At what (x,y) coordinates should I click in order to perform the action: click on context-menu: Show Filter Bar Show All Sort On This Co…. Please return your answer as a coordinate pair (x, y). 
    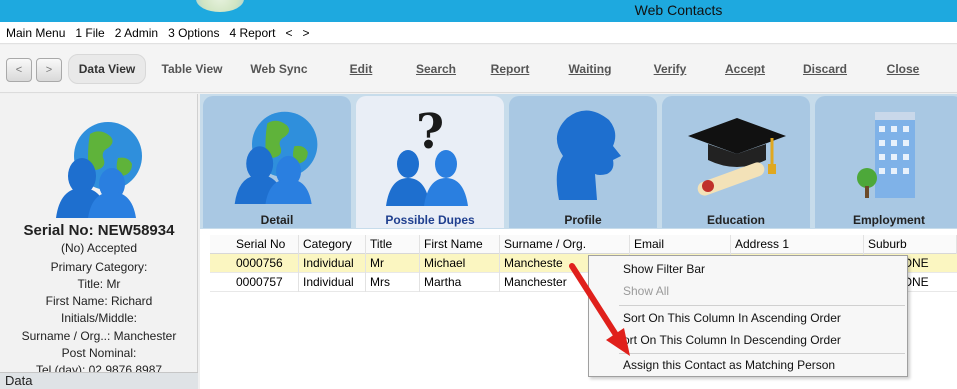
    Looking at the image, I should click on (748, 316).